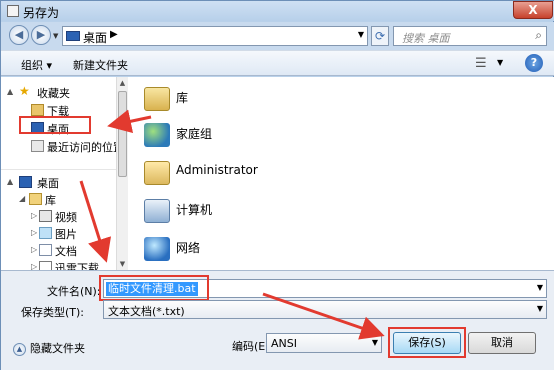 Image resolution: width=554 pixels, height=370 pixels. Describe the element at coordinates (55, 125) in the screenshot. I see `annotation-box-desktop` at that location.